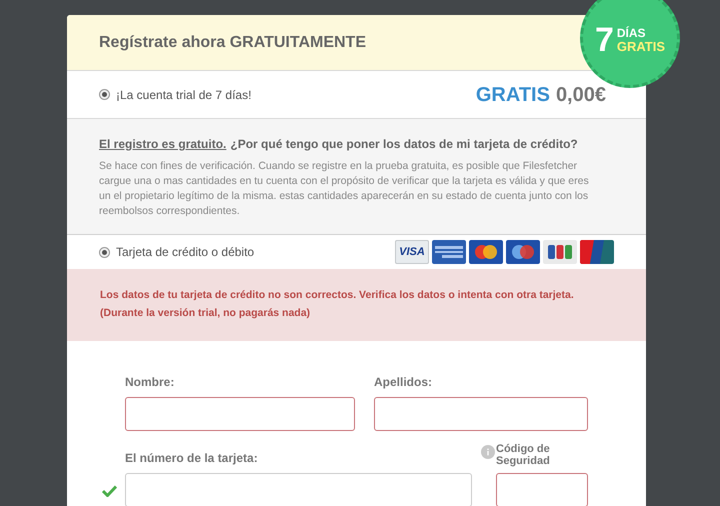 Image resolution: width=720 pixels, height=506 pixels. Describe the element at coordinates (604, 40) in the screenshot. I see `badge-number: 7` at that location.